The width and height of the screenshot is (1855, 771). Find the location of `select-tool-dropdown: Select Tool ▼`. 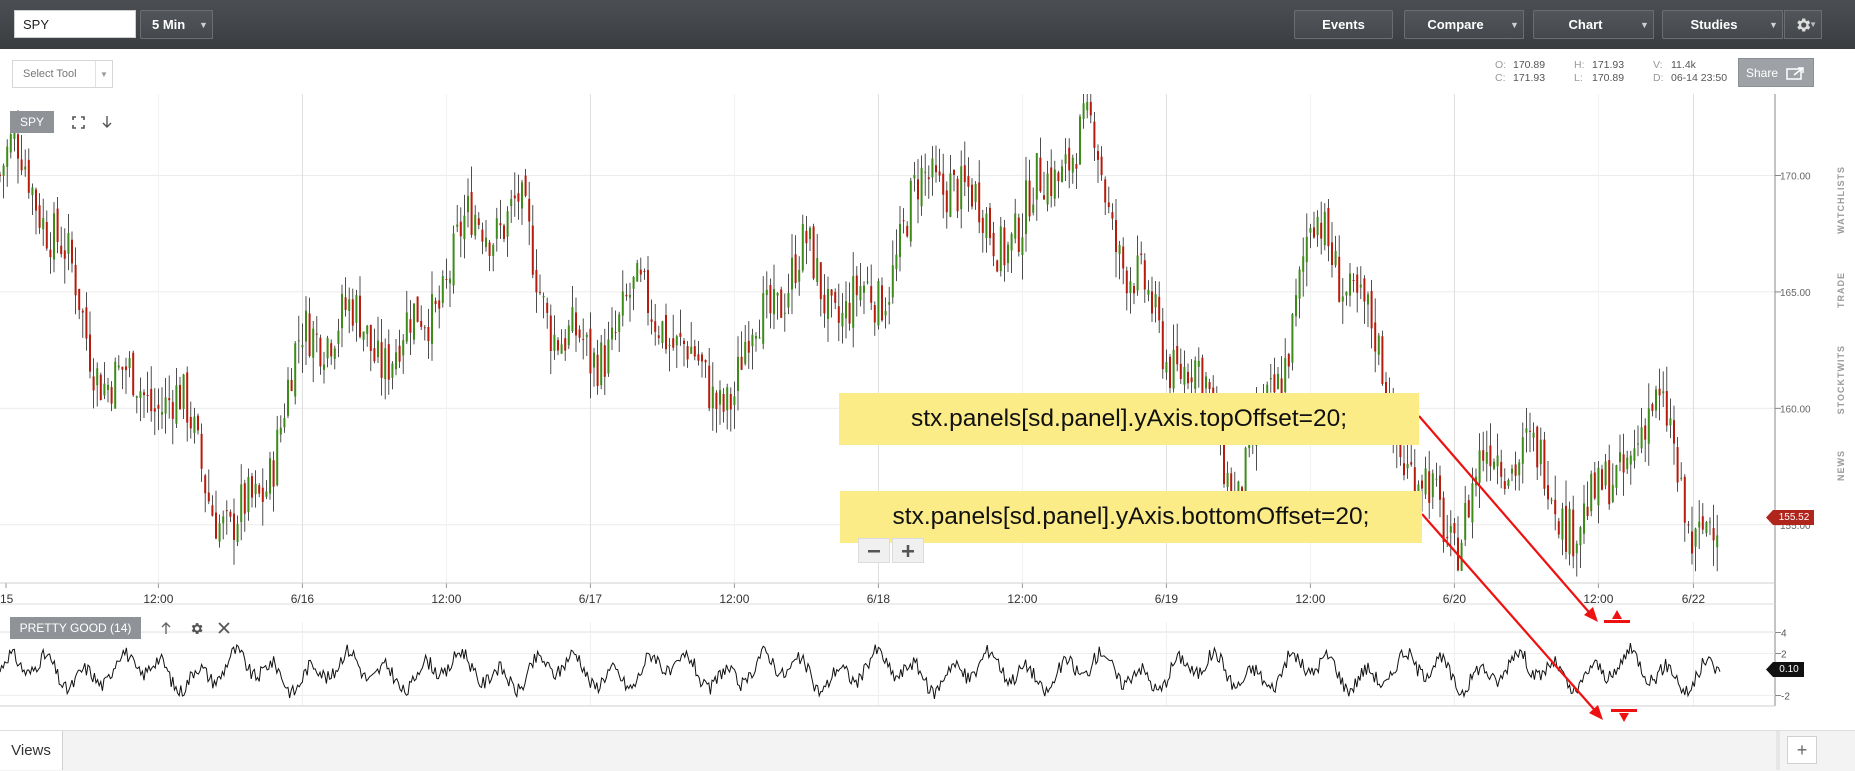

select-tool-dropdown: Select Tool ▼ is located at coordinates (62, 74).